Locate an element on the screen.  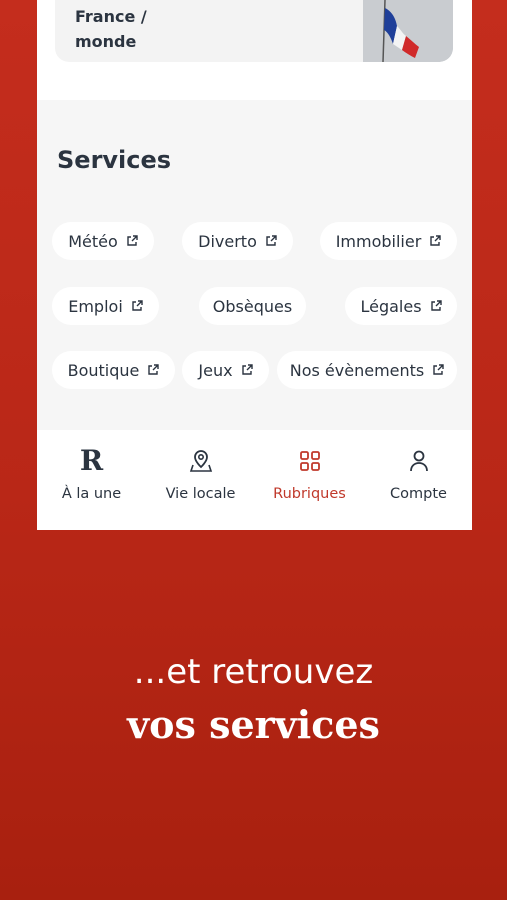
tab-label: Rubriques is located at coordinates (309, 494).